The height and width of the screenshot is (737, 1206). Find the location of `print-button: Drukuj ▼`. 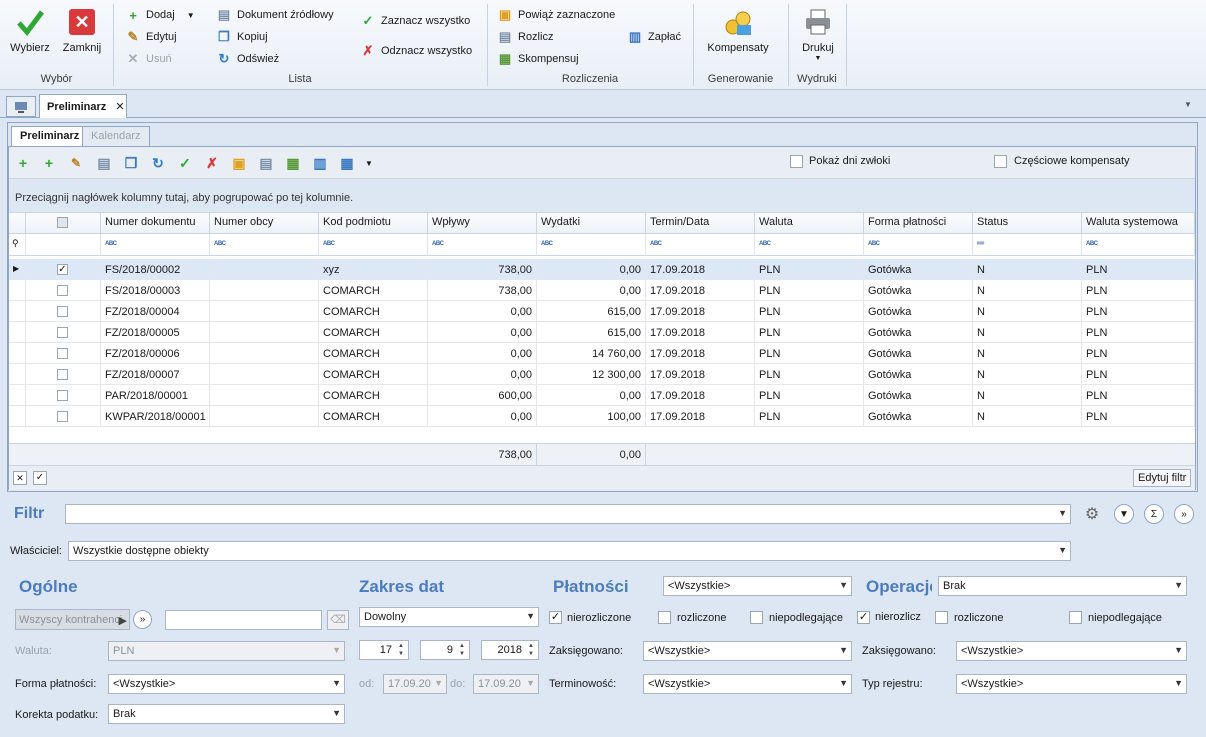

print-button: Drukuj ▼ is located at coordinates (818, 34).